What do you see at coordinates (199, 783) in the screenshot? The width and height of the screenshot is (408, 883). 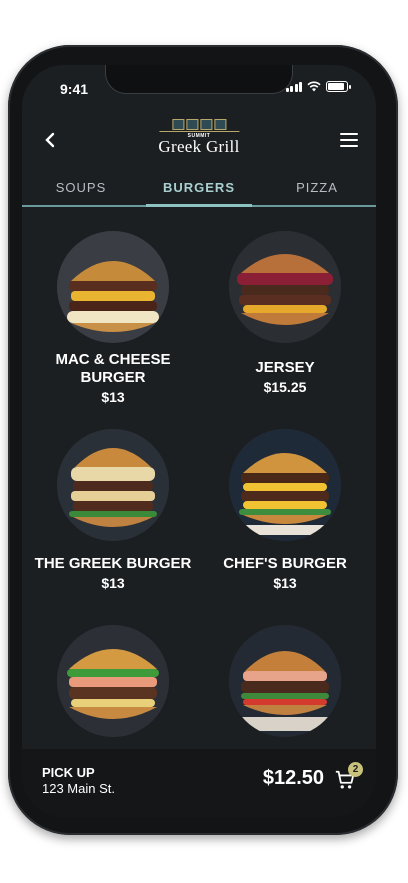 I see `order-footer: PICK UP 123 Main St. $12.50 2` at bounding box center [199, 783].